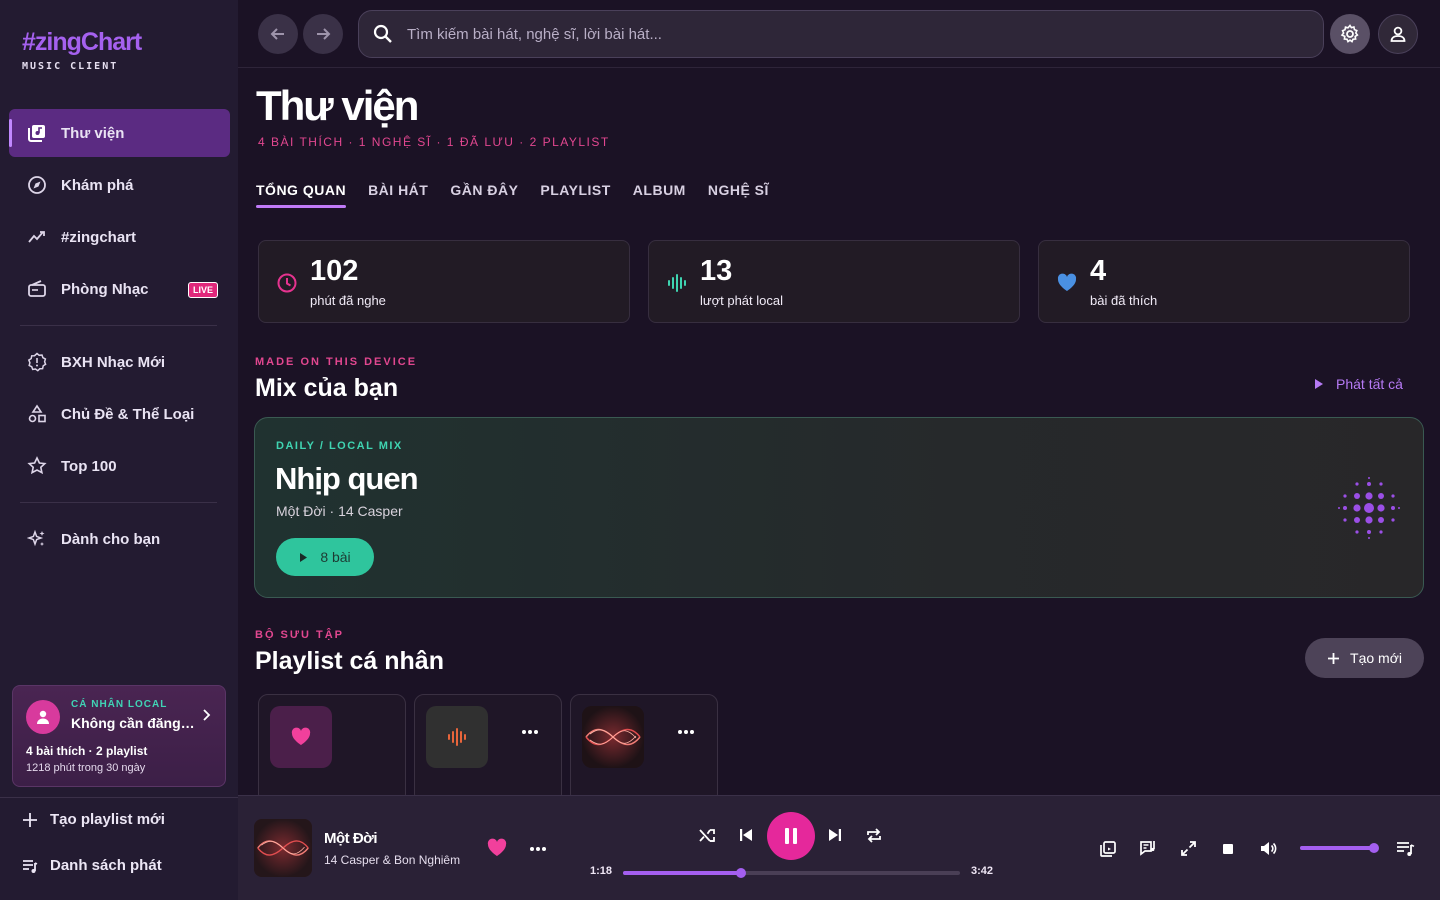 The width and height of the screenshot is (1440, 900). What do you see at coordinates (86, 768) in the screenshot?
I see `profile-minutes: 1218 phút trong 30 ngày` at bounding box center [86, 768].